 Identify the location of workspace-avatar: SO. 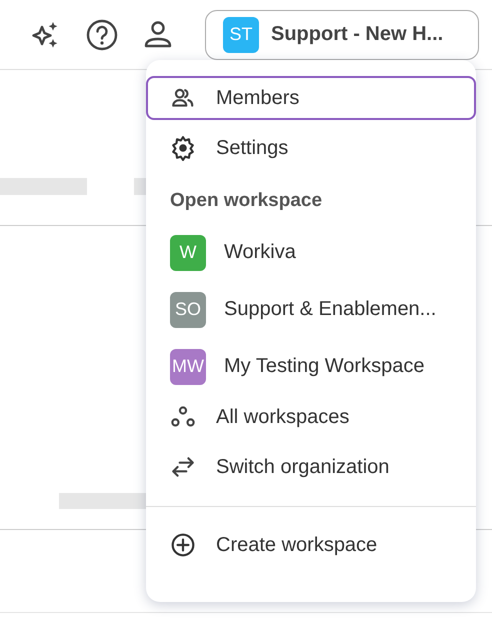
(188, 310).